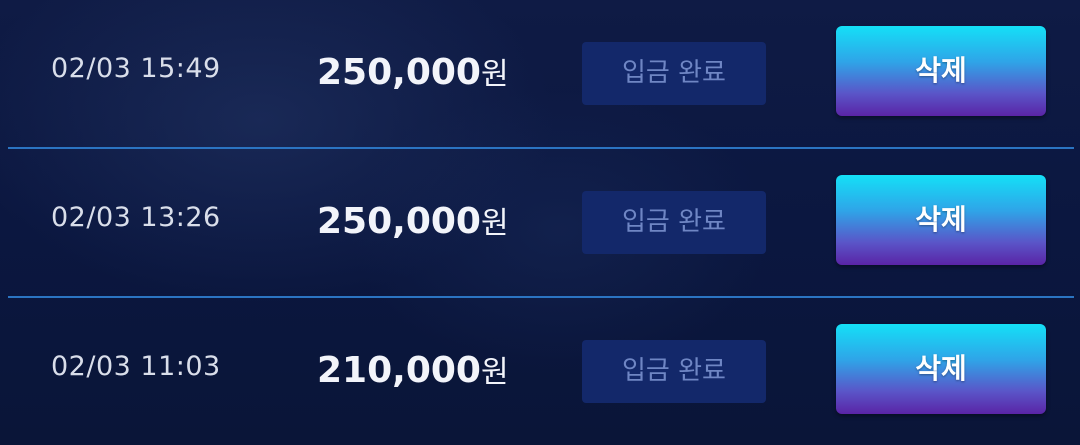 Image resolution: width=1080 pixels, height=445 pixels. I want to click on deposit-time: 02/03 11:03, so click(136, 366).